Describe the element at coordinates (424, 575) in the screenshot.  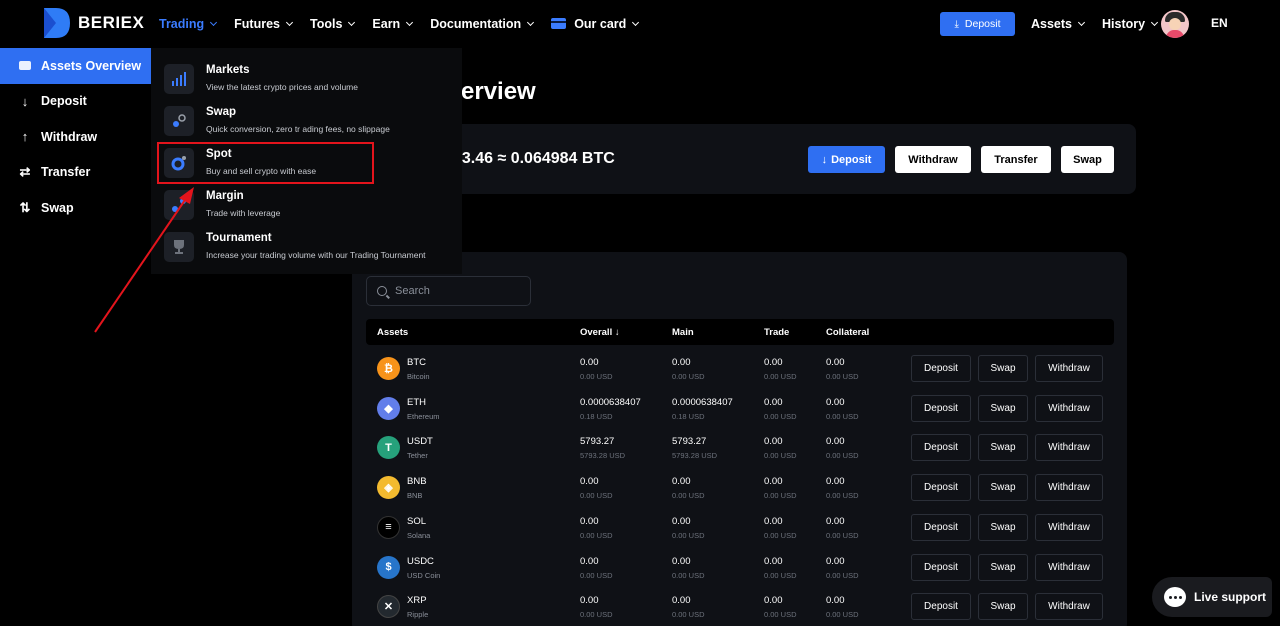
I see `asset-name: USD Coin` at that location.